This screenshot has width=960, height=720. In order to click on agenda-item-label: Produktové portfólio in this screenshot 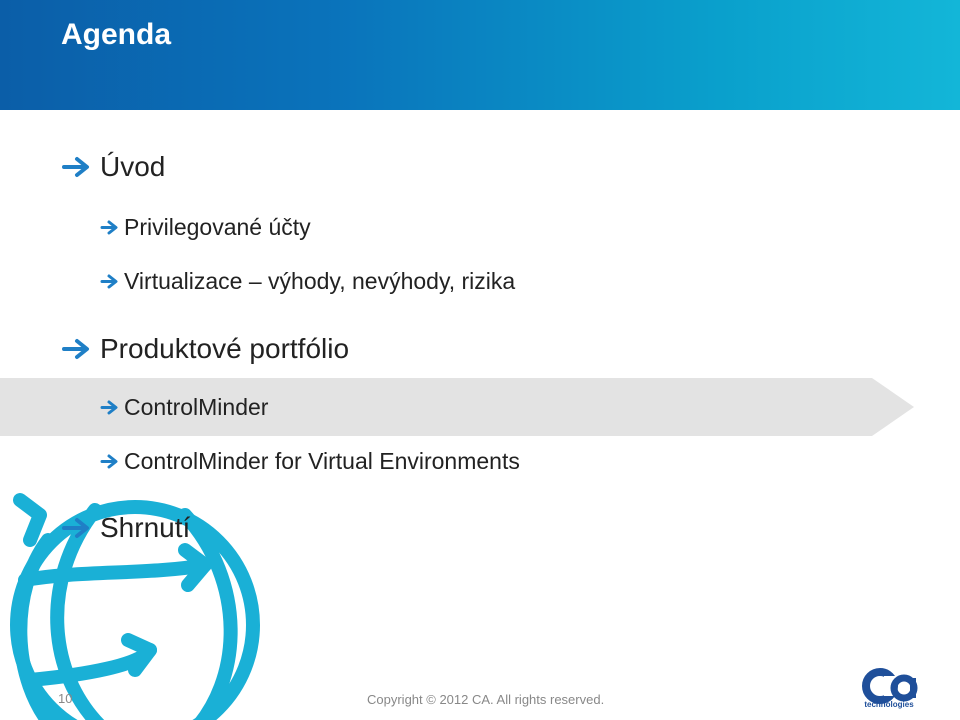, I will do `click(225, 348)`.